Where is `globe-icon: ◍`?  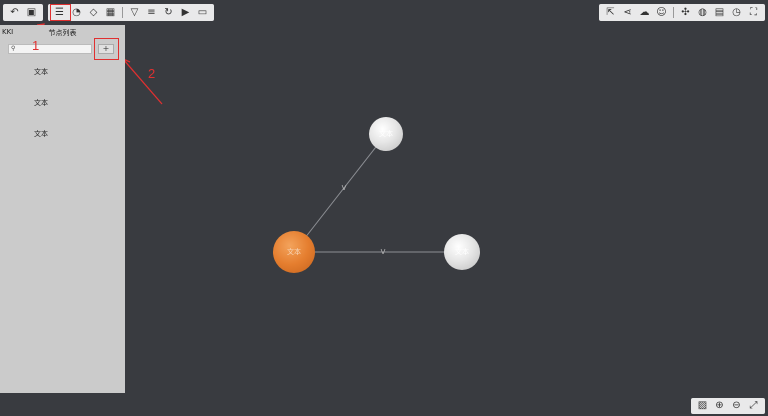
globe-icon: ◍ is located at coordinates (702, 12).